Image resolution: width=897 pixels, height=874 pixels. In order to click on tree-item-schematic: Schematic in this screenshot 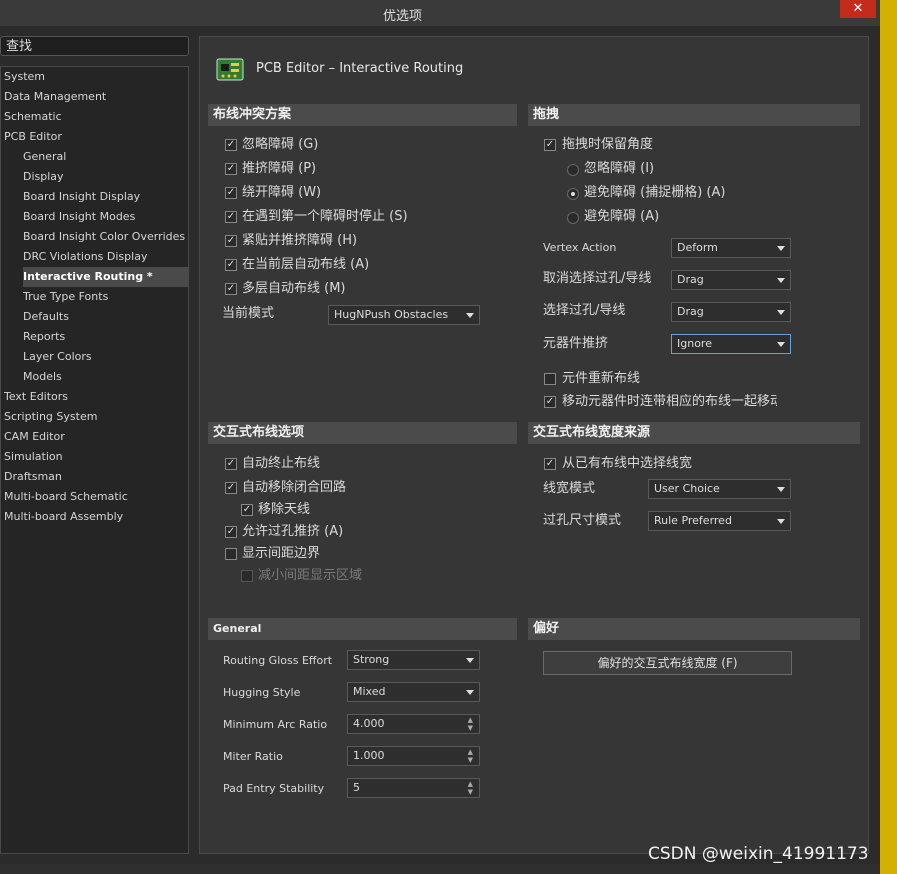, I will do `click(96, 117)`.